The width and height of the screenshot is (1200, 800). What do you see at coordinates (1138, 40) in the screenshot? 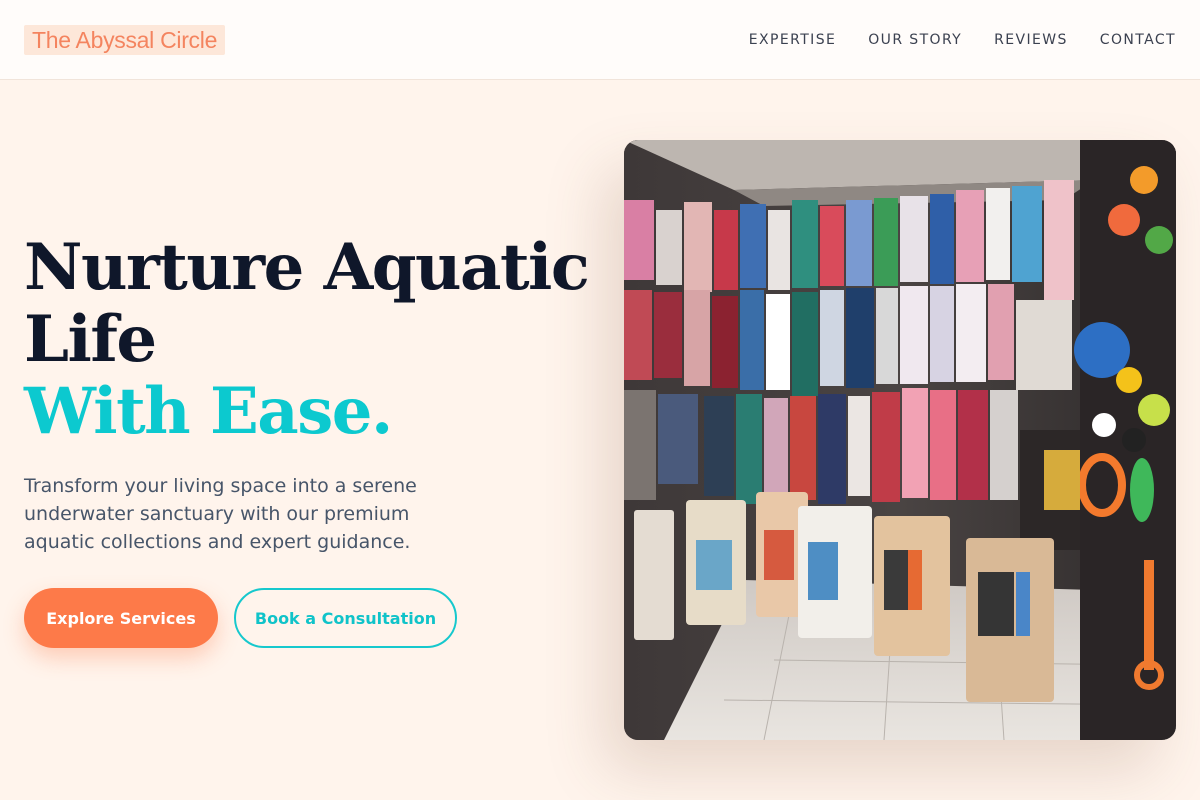
I see `nav-item-contact: CONTACT` at bounding box center [1138, 40].